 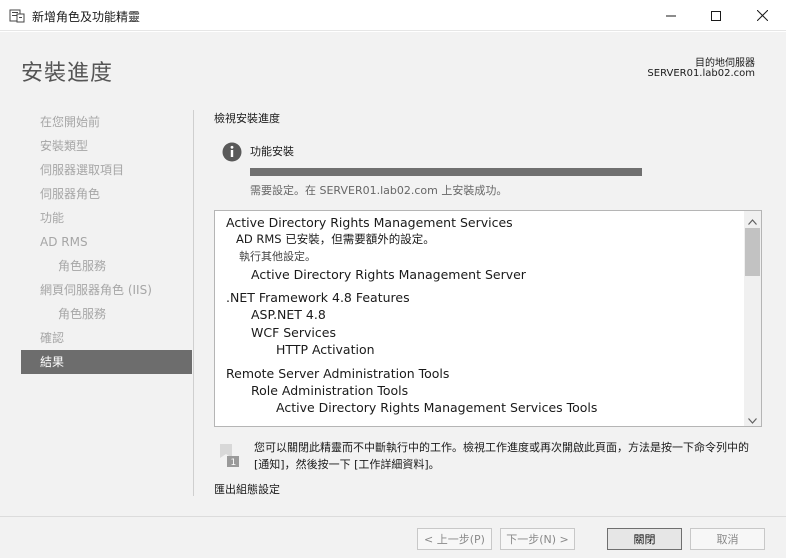 I want to click on nav-item-before-you-begin: 在您開始前, so click(x=70, y=122).